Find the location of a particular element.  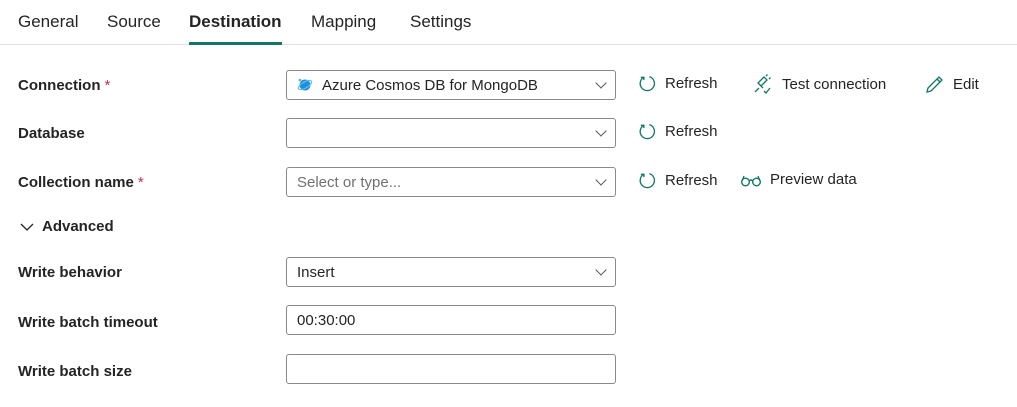

connection-label: Connection * is located at coordinates (64, 85).